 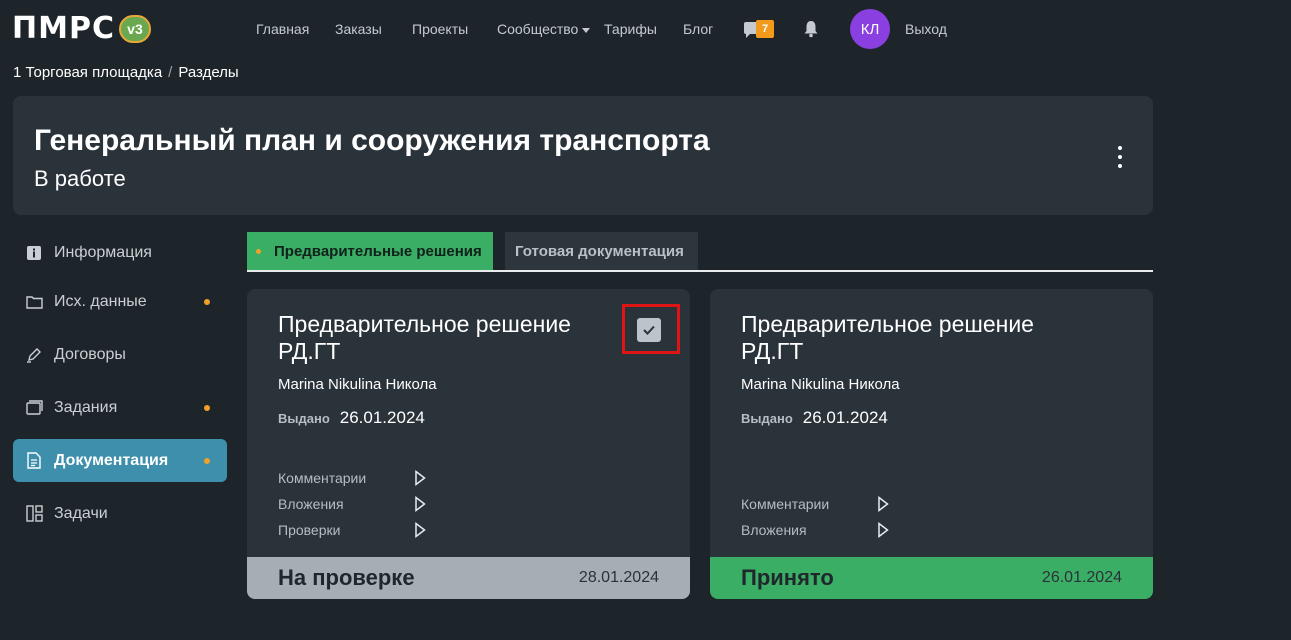 What do you see at coordinates (931, 578) in the screenshot?
I see `document-status-footer: Принято 26.01.2024` at bounding box center [931, 578].